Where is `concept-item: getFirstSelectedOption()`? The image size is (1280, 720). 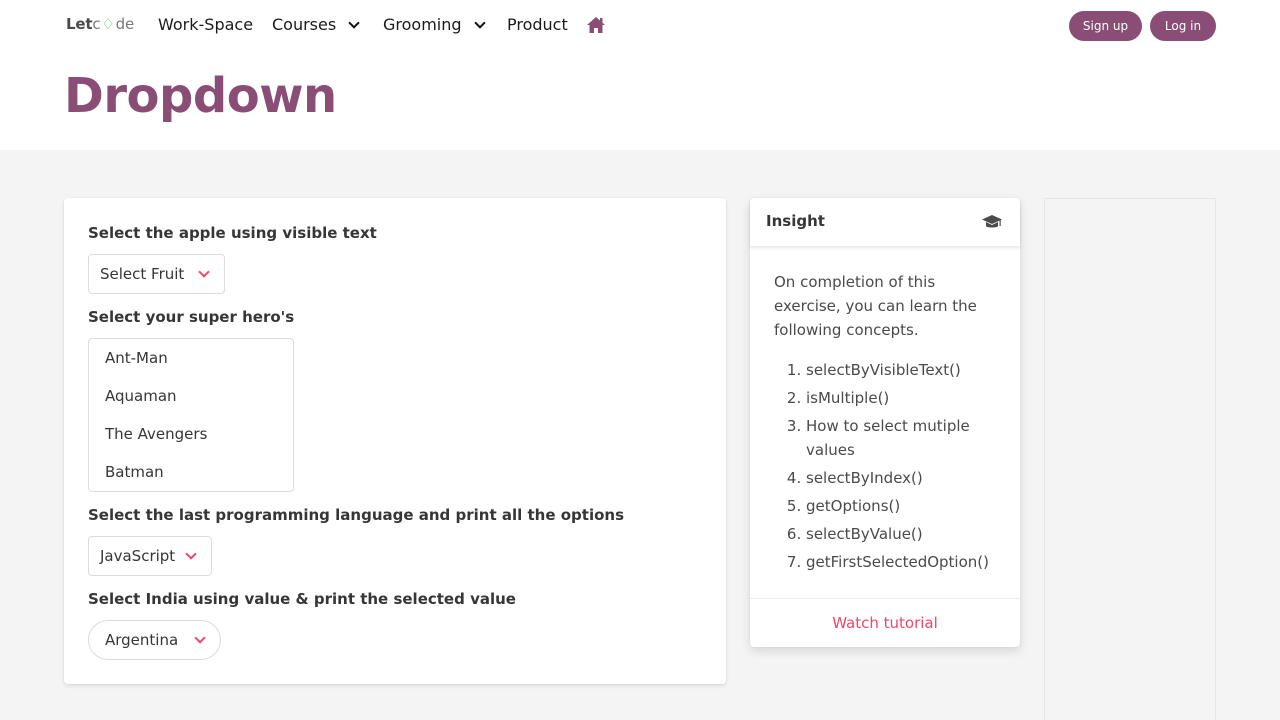
concept-item: getFirstSelectedOption() is located at coordinates (903, 562).